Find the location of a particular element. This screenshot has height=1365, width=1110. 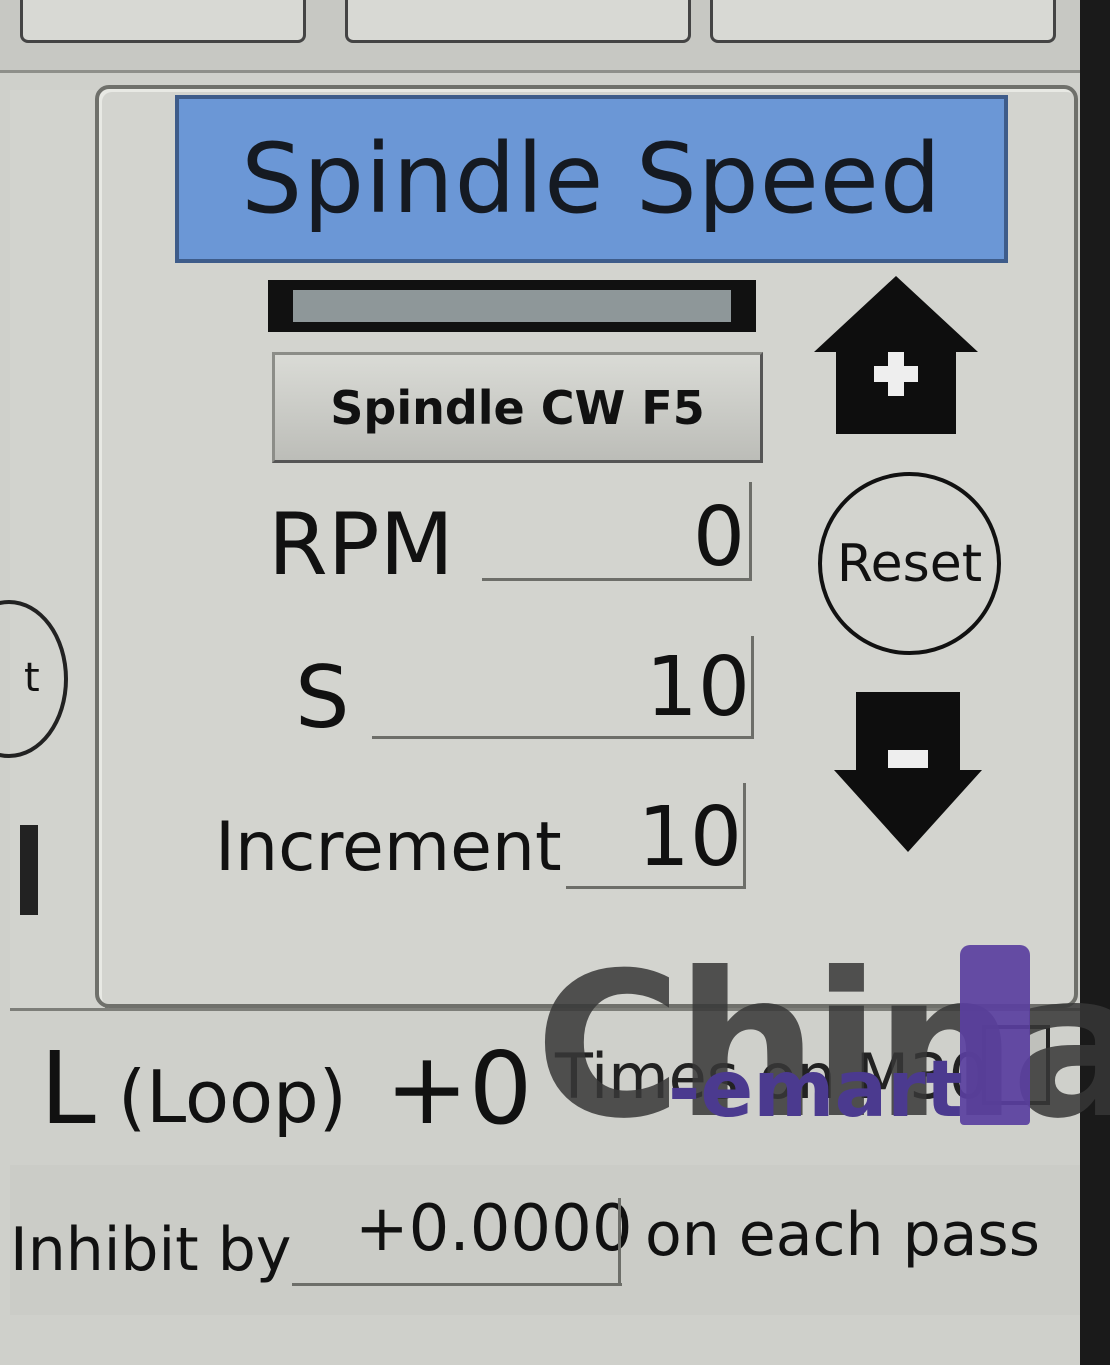

s-label: S is located at coordinates (322, 698).